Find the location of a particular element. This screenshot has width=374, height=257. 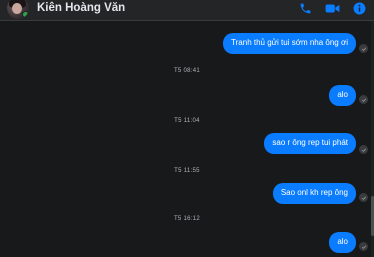

timestamp: T5 11:55 is located at coordinates (187, 171).